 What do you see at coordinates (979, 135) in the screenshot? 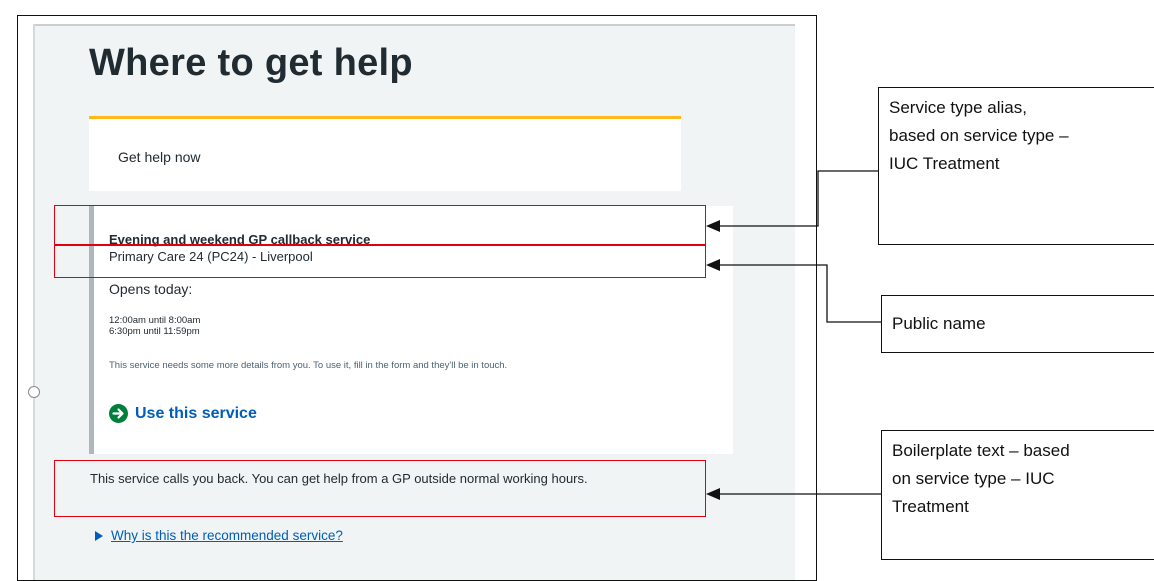
I see `annotation-line: based on service type –` at bounding box center [979, 135].